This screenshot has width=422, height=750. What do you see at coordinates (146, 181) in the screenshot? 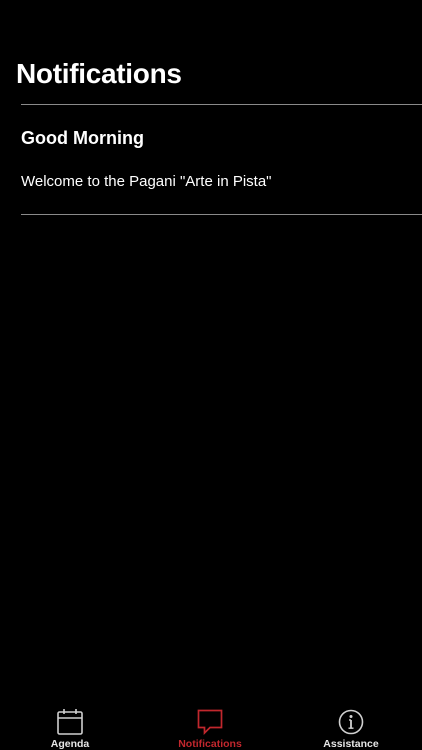
I see `notification-body: Welcome to the Pagani "Arte in Pista"` at bounding box center [146, 181].